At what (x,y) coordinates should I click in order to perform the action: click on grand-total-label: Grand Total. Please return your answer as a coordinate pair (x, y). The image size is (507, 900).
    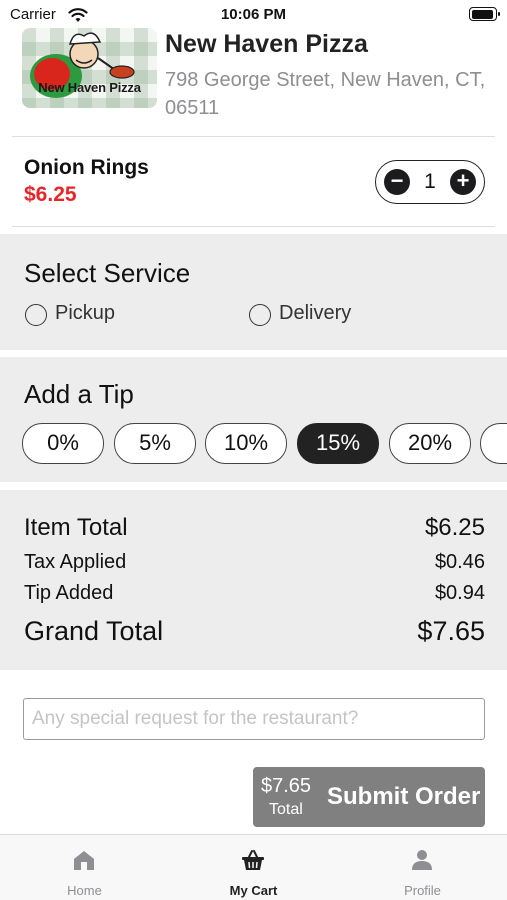
    Looking at the image, I should click on (94, 631).